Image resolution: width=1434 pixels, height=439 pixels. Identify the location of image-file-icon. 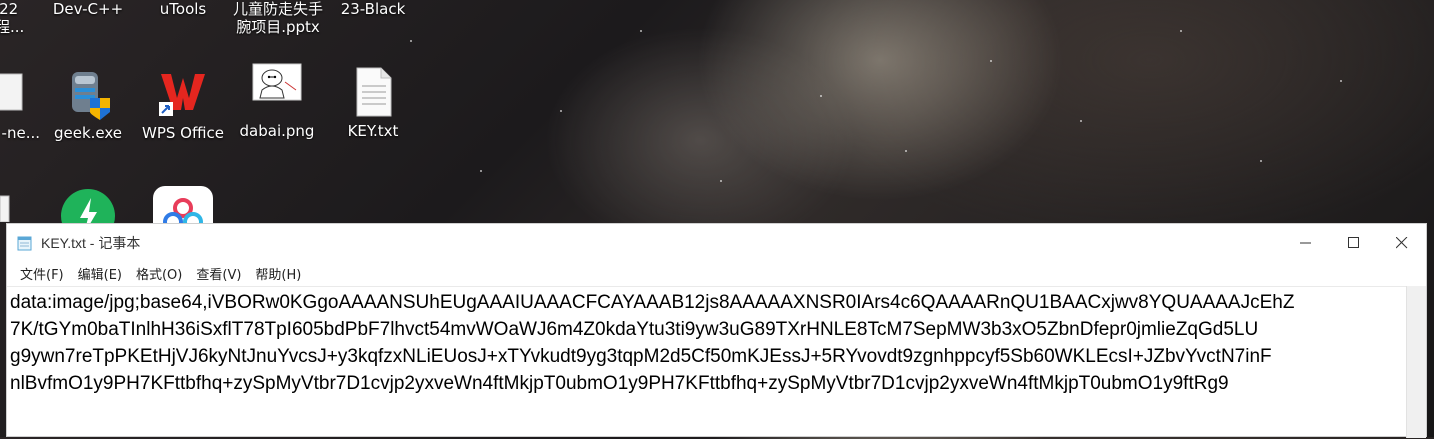
(277, 88).